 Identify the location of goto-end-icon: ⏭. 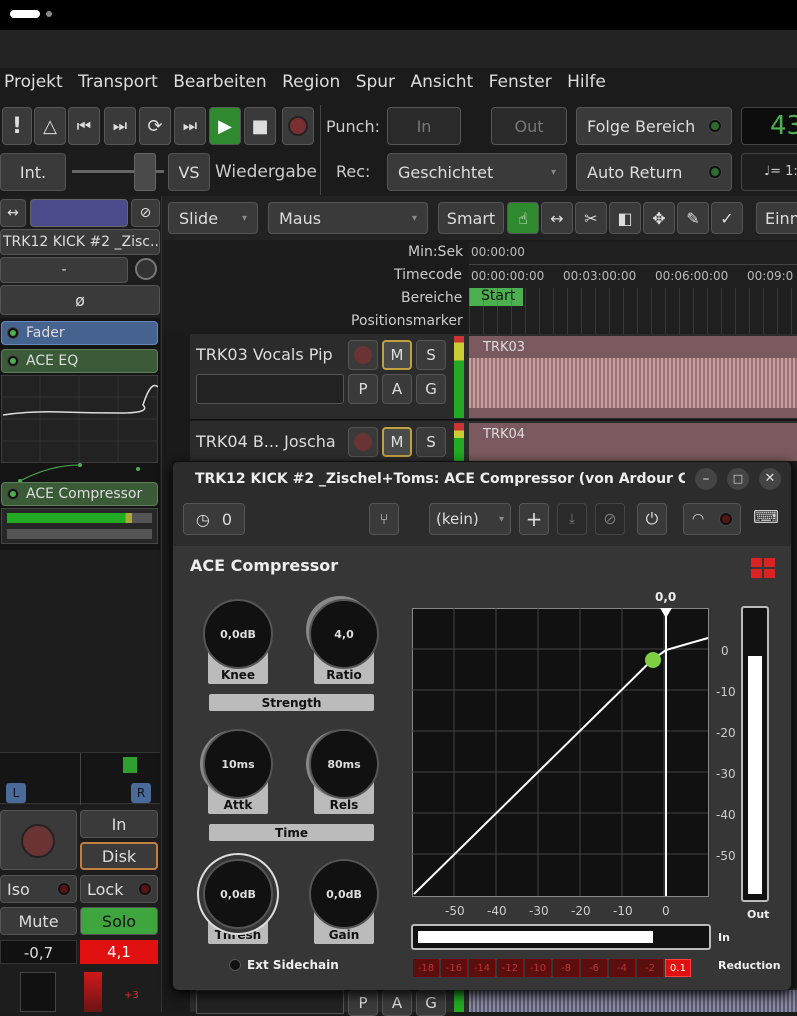
(120, 126).